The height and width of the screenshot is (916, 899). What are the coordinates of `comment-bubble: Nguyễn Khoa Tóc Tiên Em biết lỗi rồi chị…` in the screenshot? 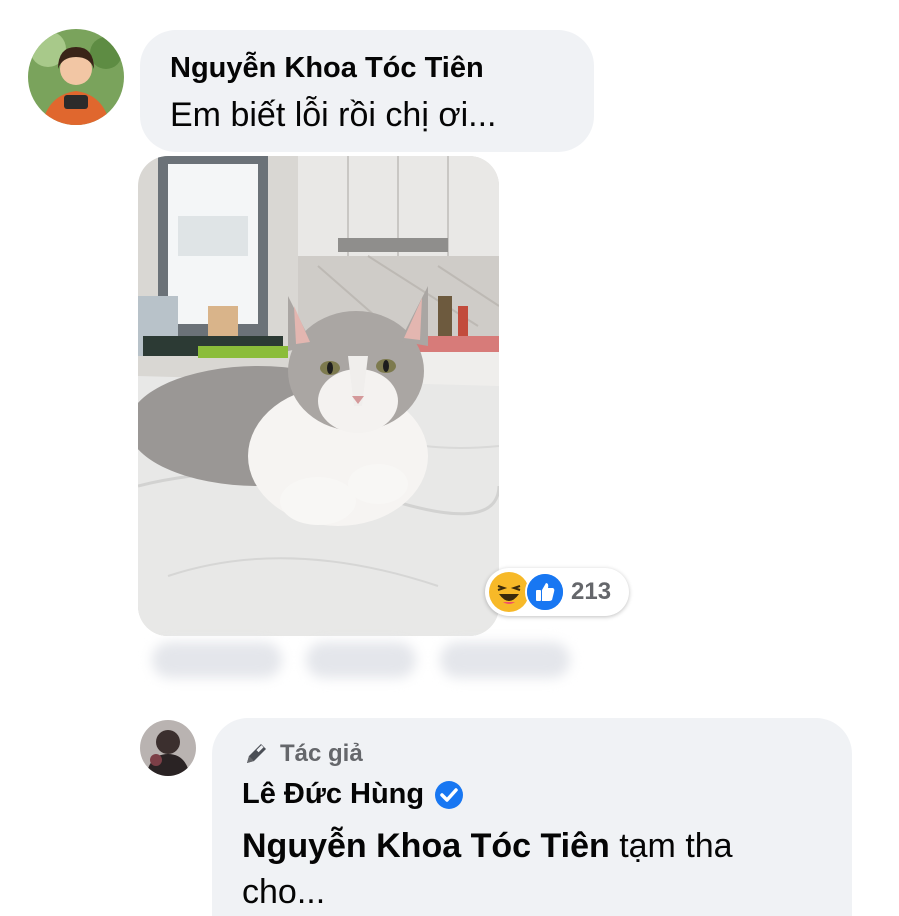 It's located at (367, 91).